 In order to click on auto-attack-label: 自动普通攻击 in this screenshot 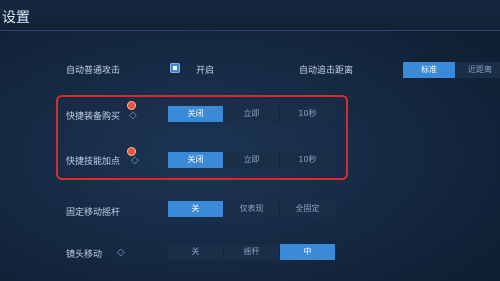, I will do `click(93, 71)`.